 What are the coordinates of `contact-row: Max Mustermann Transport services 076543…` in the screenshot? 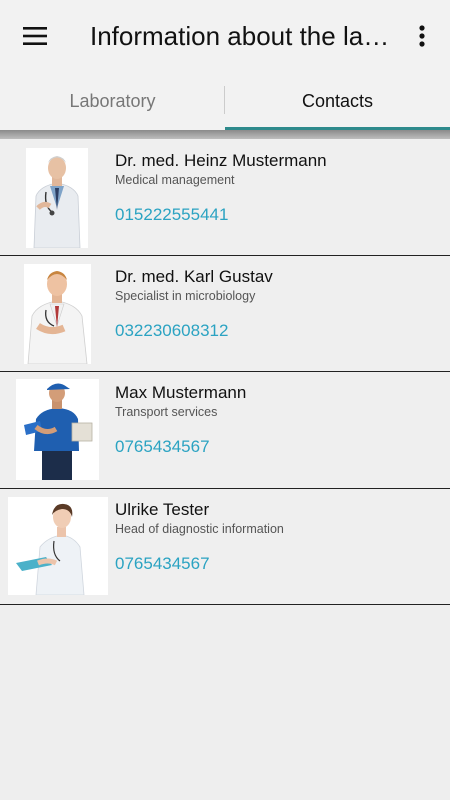 It's located at (225, 430).